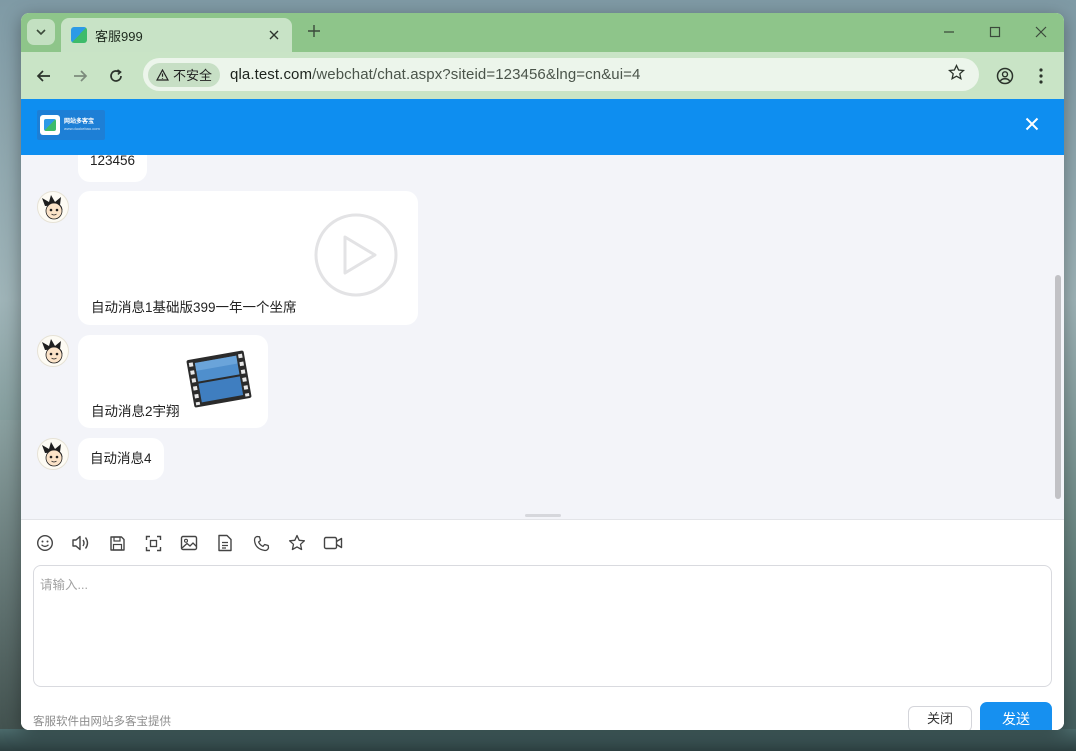 This screenshot has height=751, width=1076. What do you see at coordinates (543, 515) in the screenshot?
I see `resize-handle` at bounding box center [543, 515].